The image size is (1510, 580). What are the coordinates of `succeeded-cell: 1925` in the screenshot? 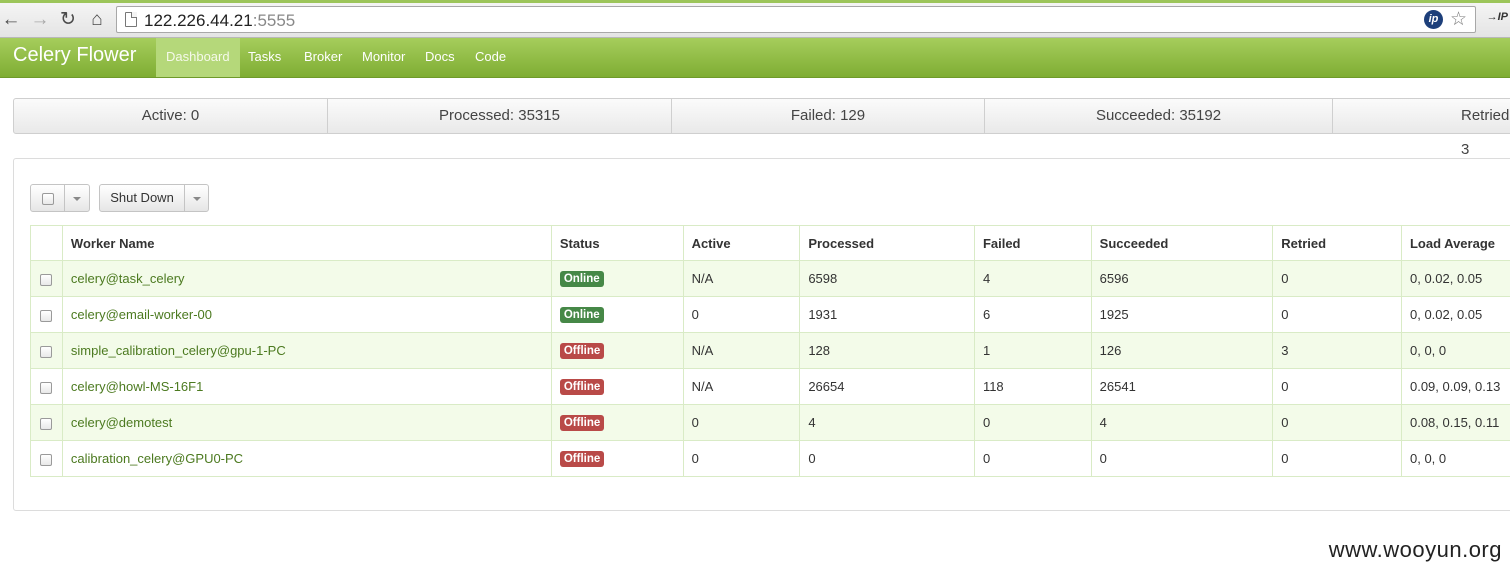 It's located at (1182, 314).